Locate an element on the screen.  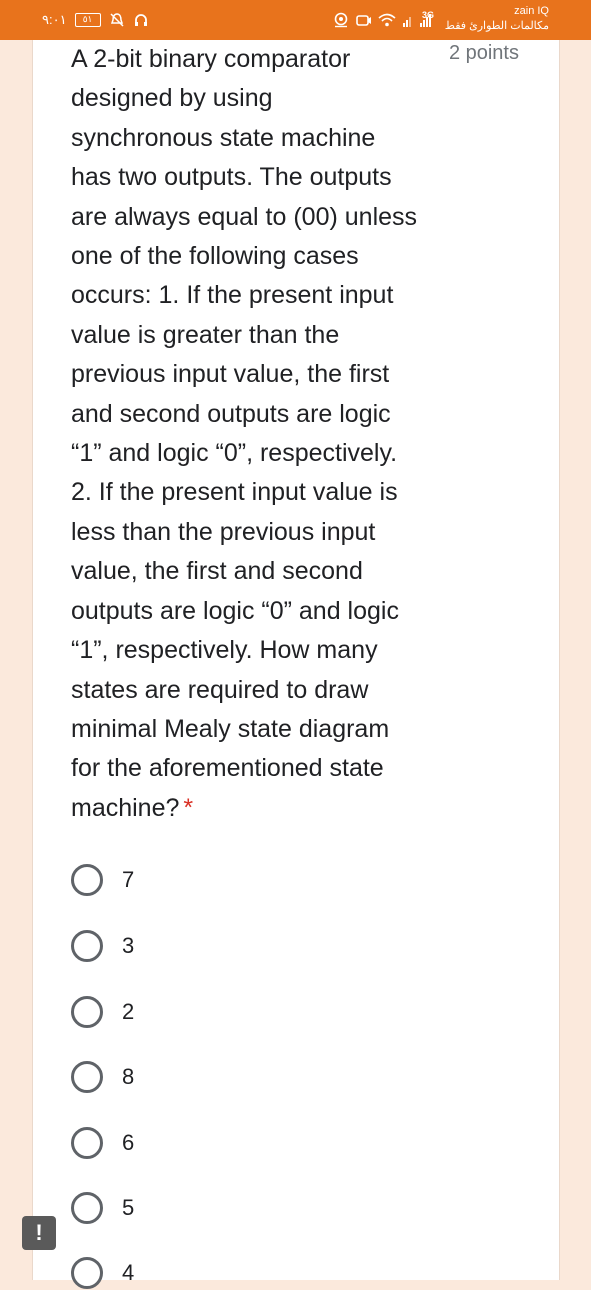
option-8: 8 is located at coordinates (102, 1077).